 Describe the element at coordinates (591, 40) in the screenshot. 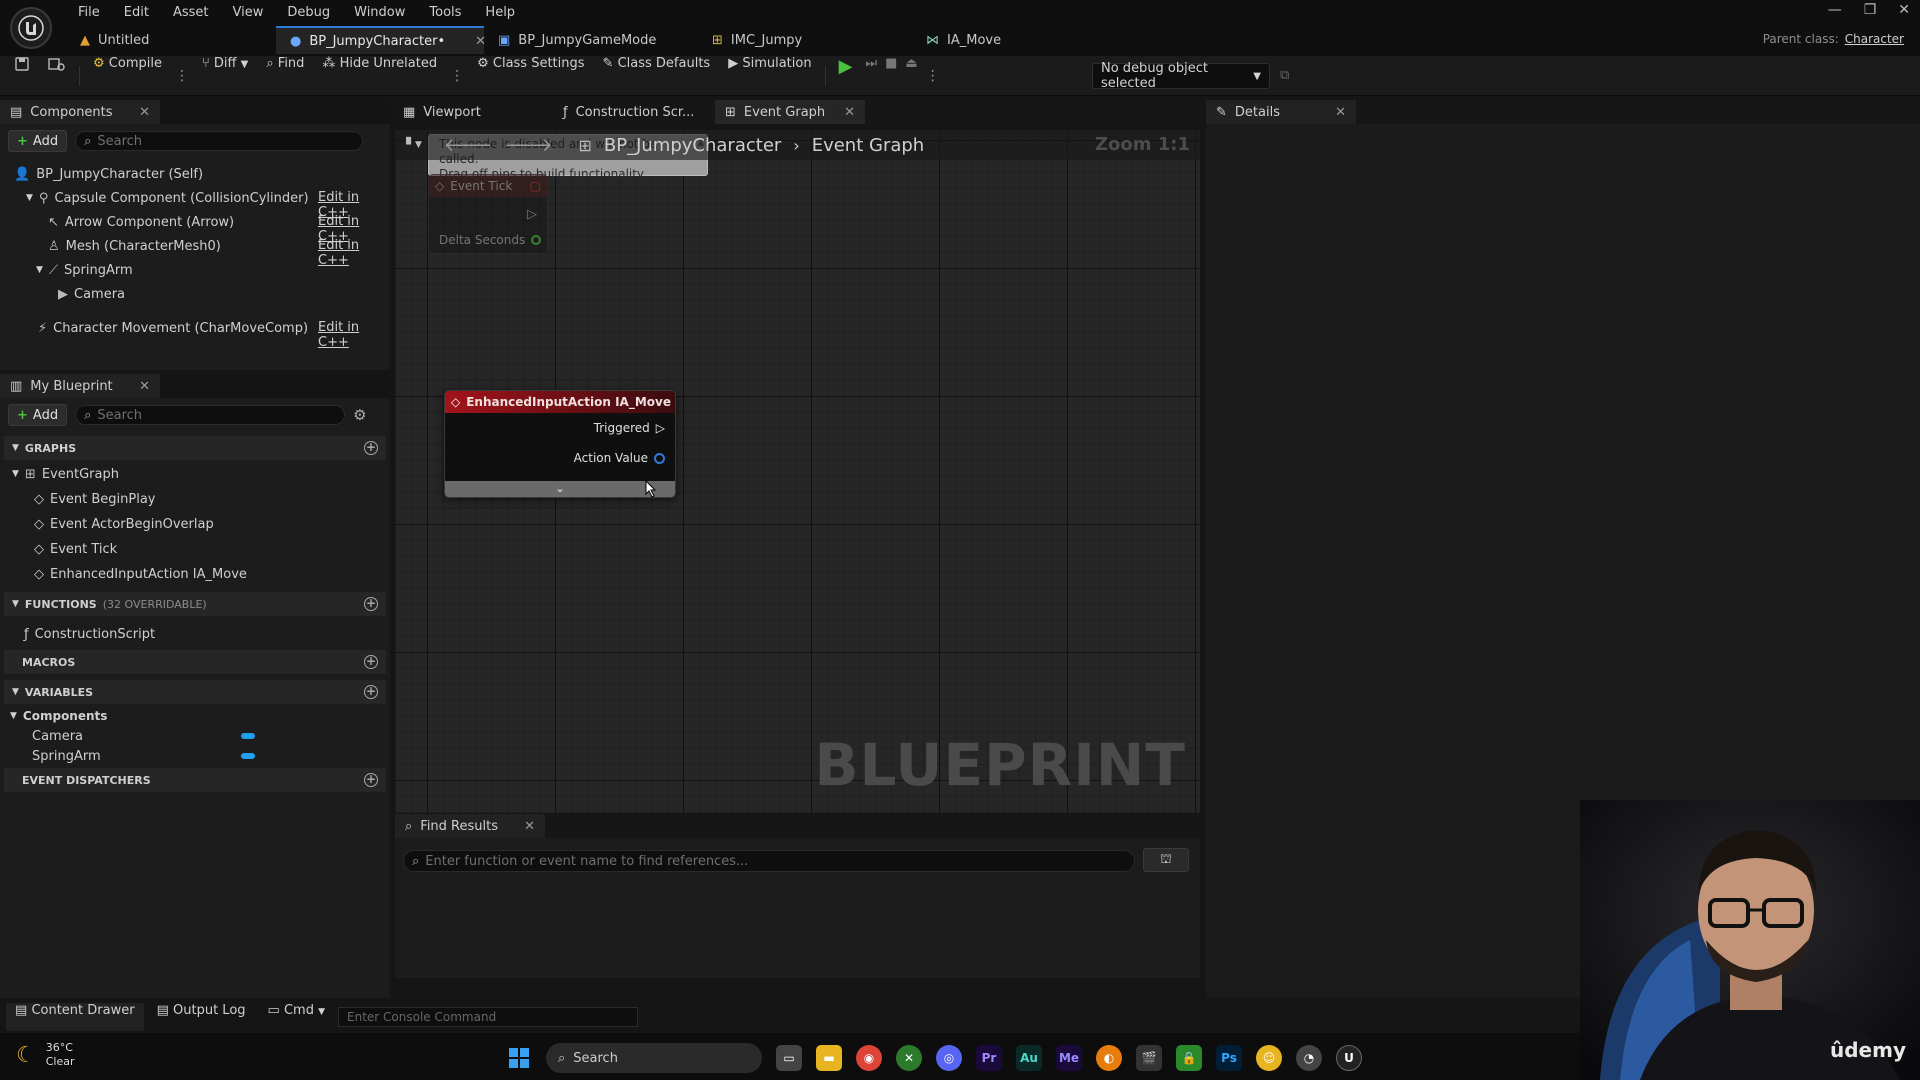

I see `doc-tab-bp-jumpygamemode: ▣ BP_JumpyGameMode` at that location.